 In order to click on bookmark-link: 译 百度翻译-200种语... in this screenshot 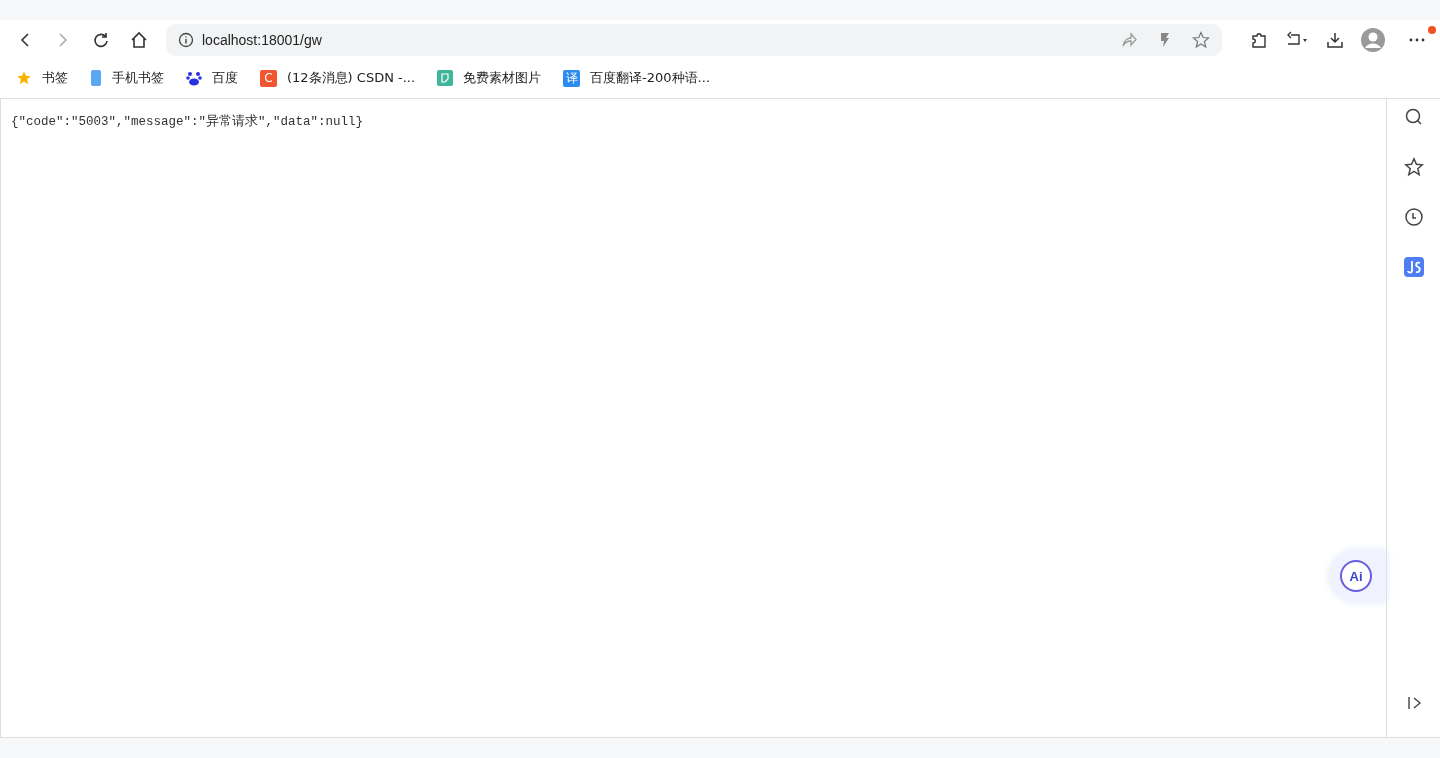, I will do `click(636, 78)`.